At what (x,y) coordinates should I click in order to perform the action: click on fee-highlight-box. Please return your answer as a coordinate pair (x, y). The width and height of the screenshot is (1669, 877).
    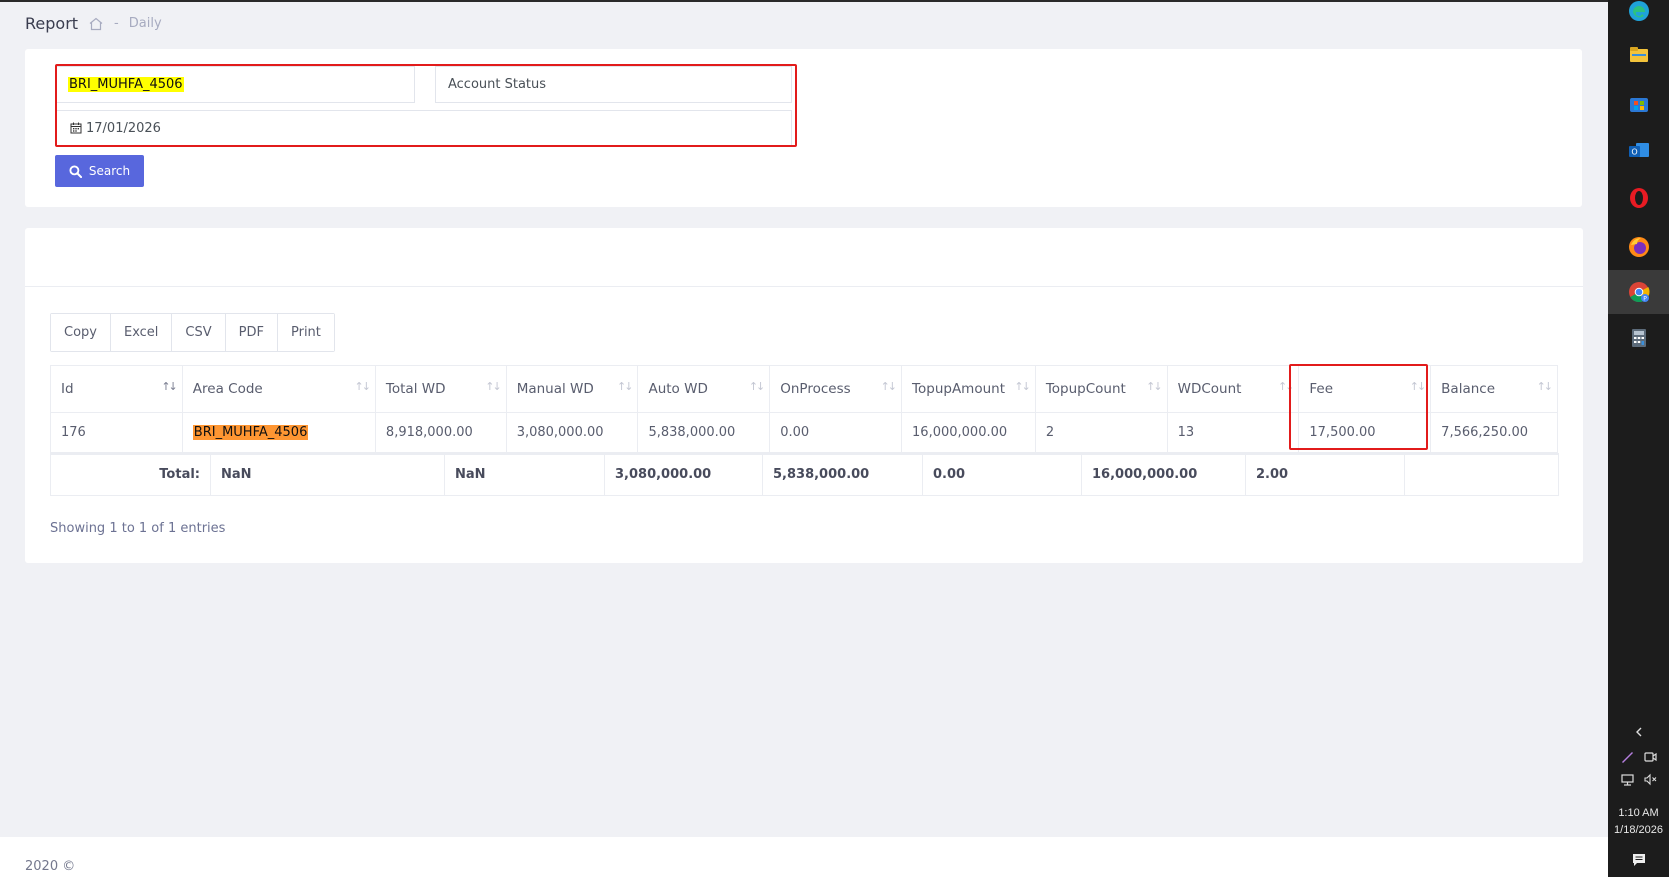
    Looking at the image, I should click on (1358, 407).